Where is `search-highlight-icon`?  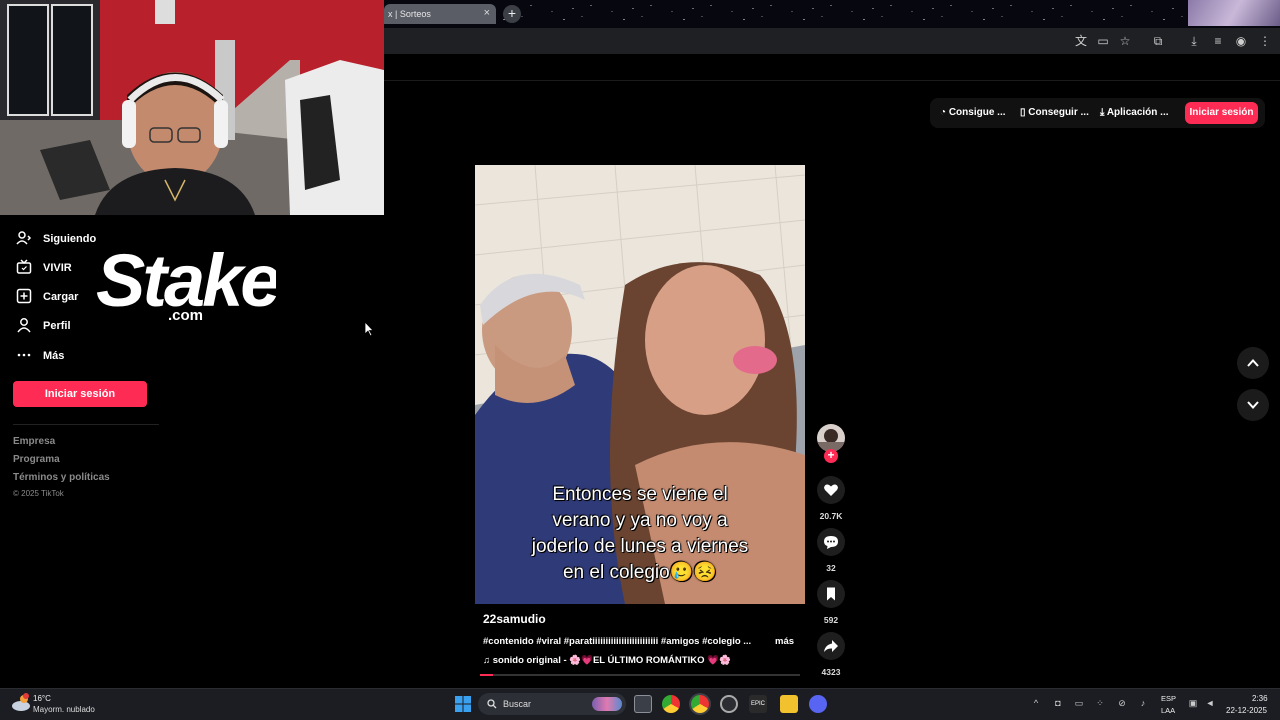 search-highlight-icon is located at coordinates (607, 704).